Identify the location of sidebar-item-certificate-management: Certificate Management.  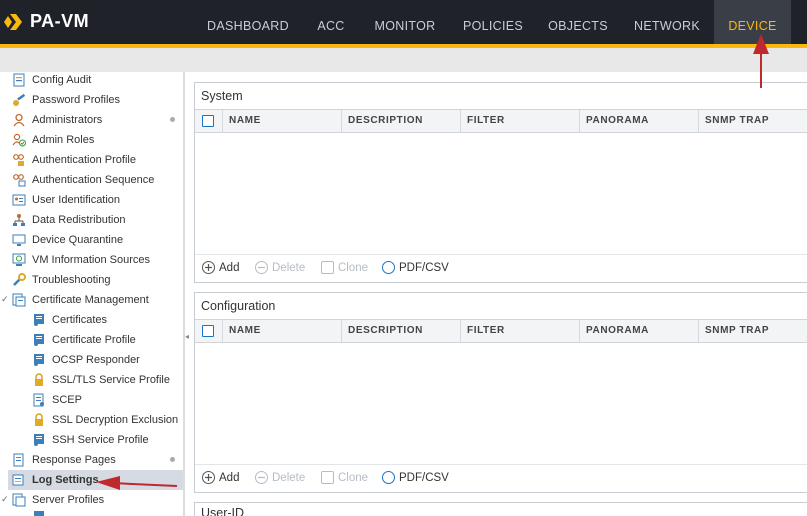
(80, 300).